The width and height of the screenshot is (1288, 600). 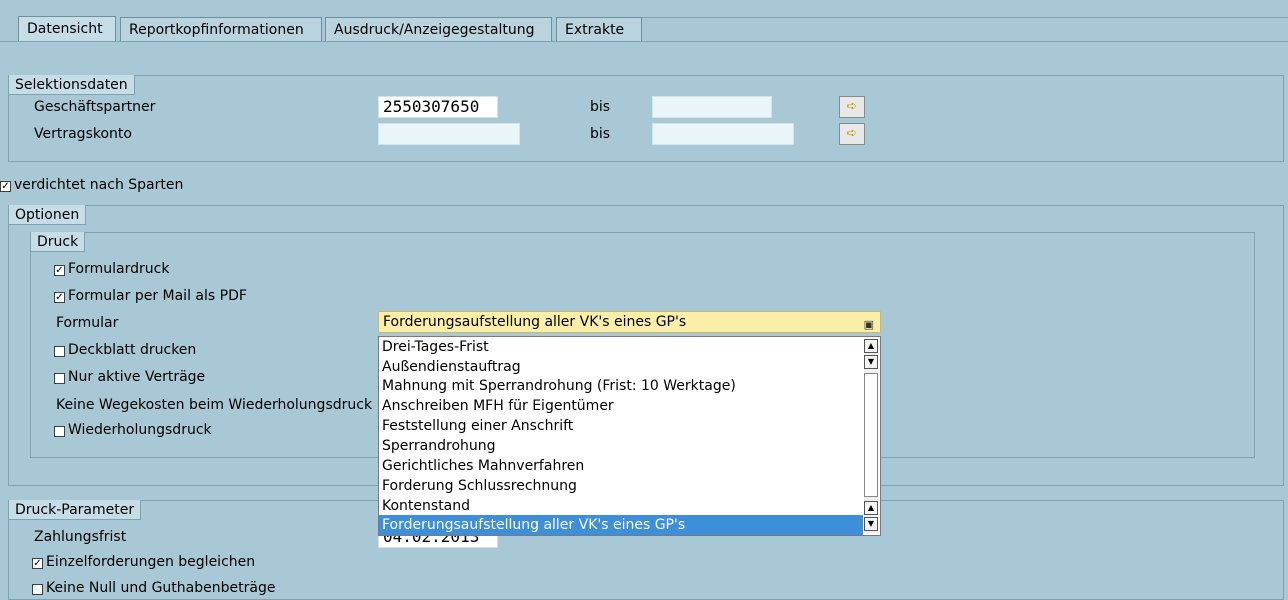 I want to click on list-item: Drei-Tages-Frist, so click(x=435, y=347).